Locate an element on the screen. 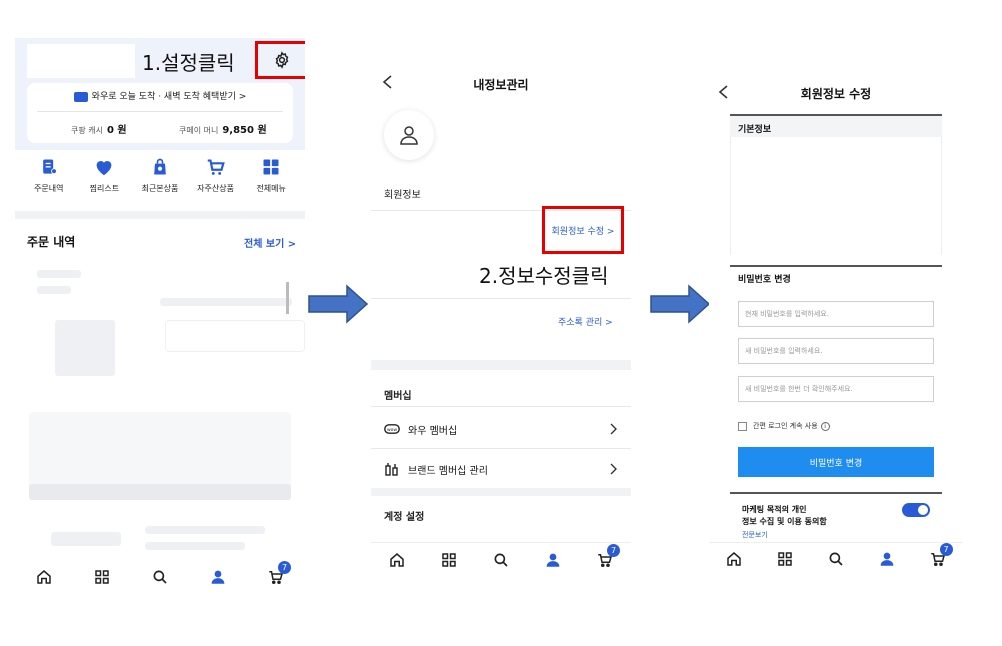 Image resolution: width=1002 pixels, height=646 pixels. brand-tools-icon is located at coordinates (391, 469).